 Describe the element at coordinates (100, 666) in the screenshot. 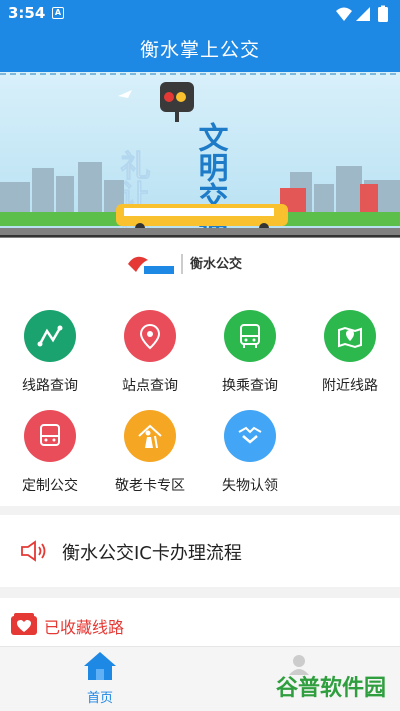

I see `home-icon` at that location.